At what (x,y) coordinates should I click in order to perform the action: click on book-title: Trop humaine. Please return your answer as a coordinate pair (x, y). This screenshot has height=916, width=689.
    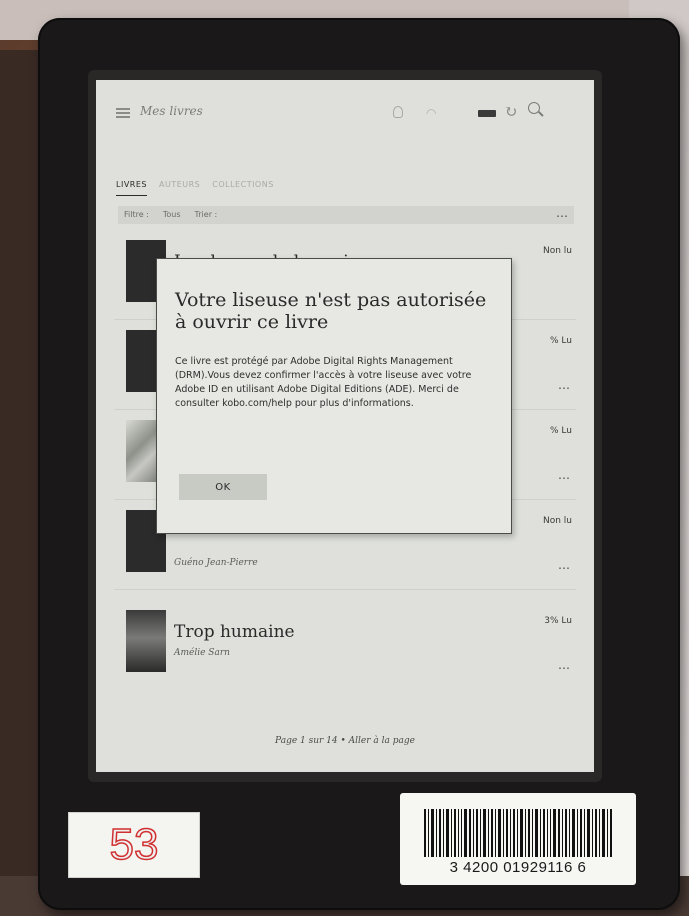
    Looking at the image, I should click on (234, 632).